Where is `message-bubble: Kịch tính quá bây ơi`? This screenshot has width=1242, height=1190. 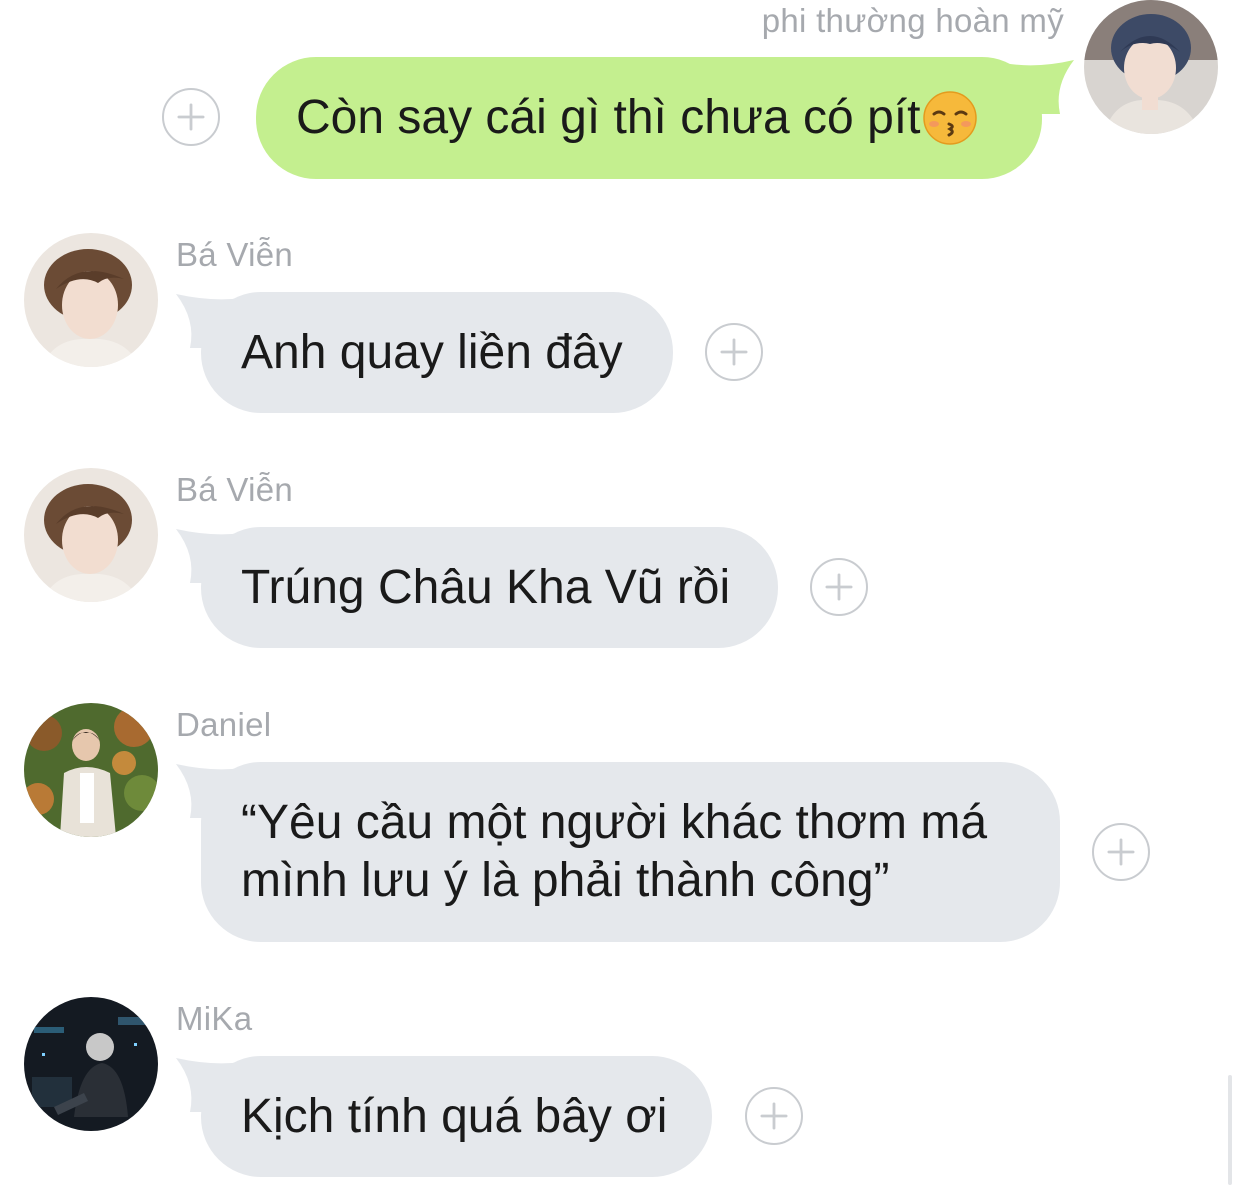
message-bubble: Kịch tính quá bây ơi is located at coordinates (456, 1116).